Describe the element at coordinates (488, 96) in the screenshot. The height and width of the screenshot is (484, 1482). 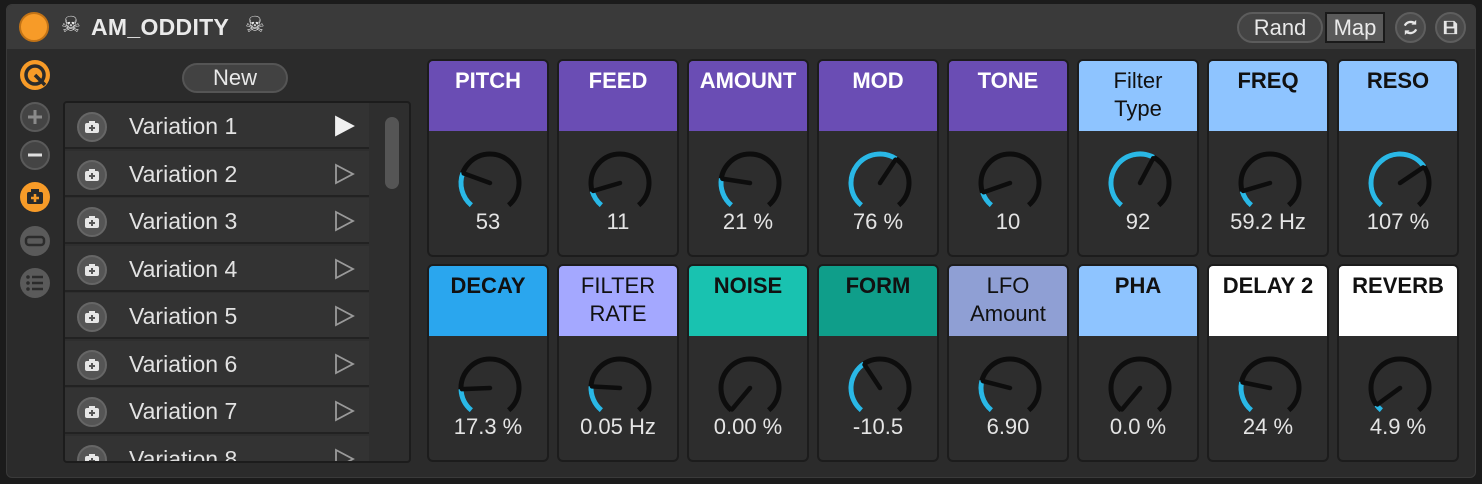
I see `macro-name-label: PITCH` at that location.